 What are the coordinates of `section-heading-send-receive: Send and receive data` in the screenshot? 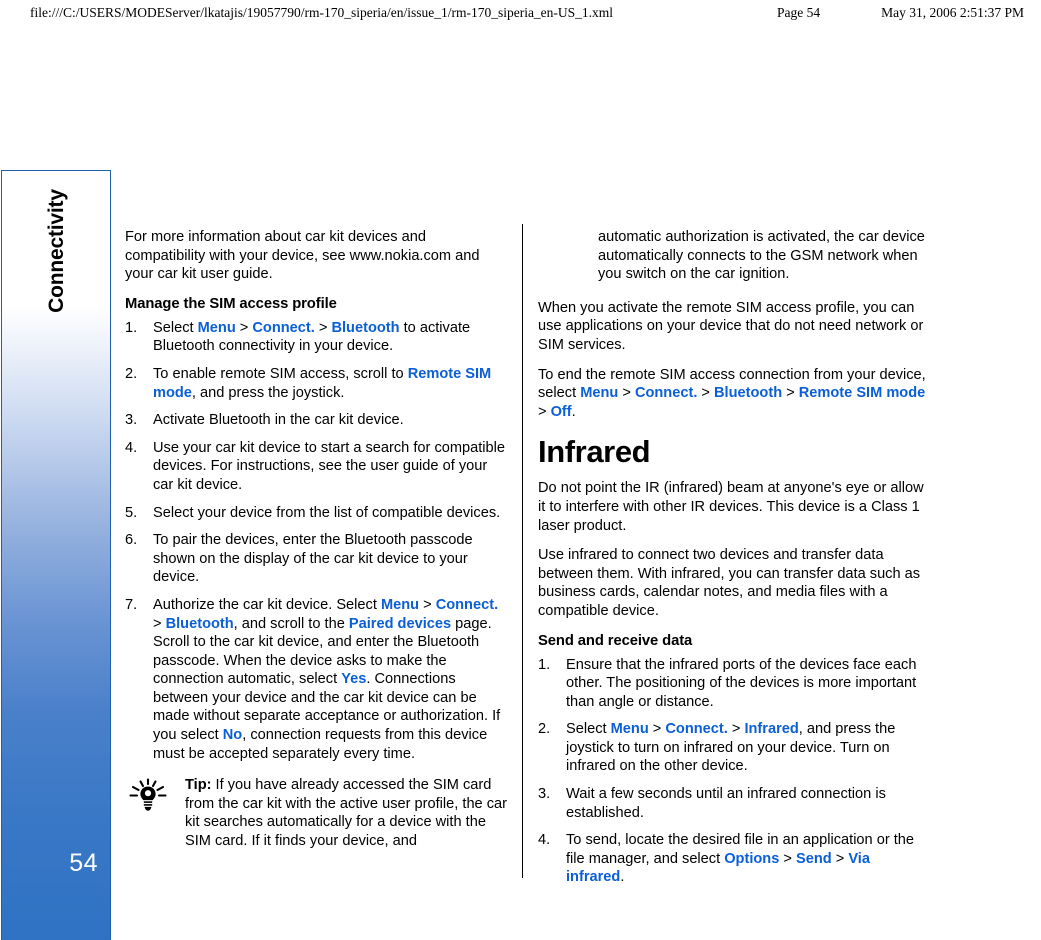 It's located at (615, 640).